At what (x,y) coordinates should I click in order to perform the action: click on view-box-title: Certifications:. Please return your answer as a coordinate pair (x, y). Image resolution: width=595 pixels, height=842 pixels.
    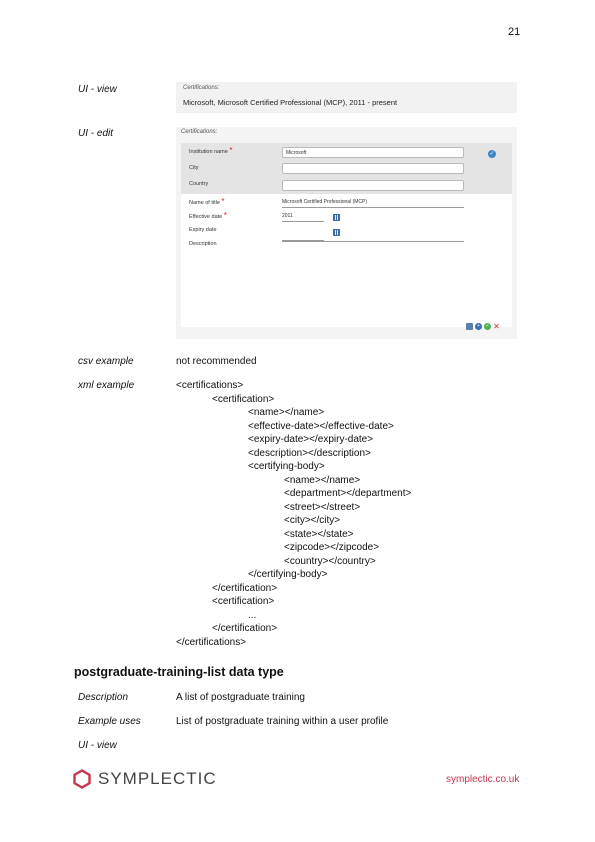
    Looking at the image, I should click on (201, 88).